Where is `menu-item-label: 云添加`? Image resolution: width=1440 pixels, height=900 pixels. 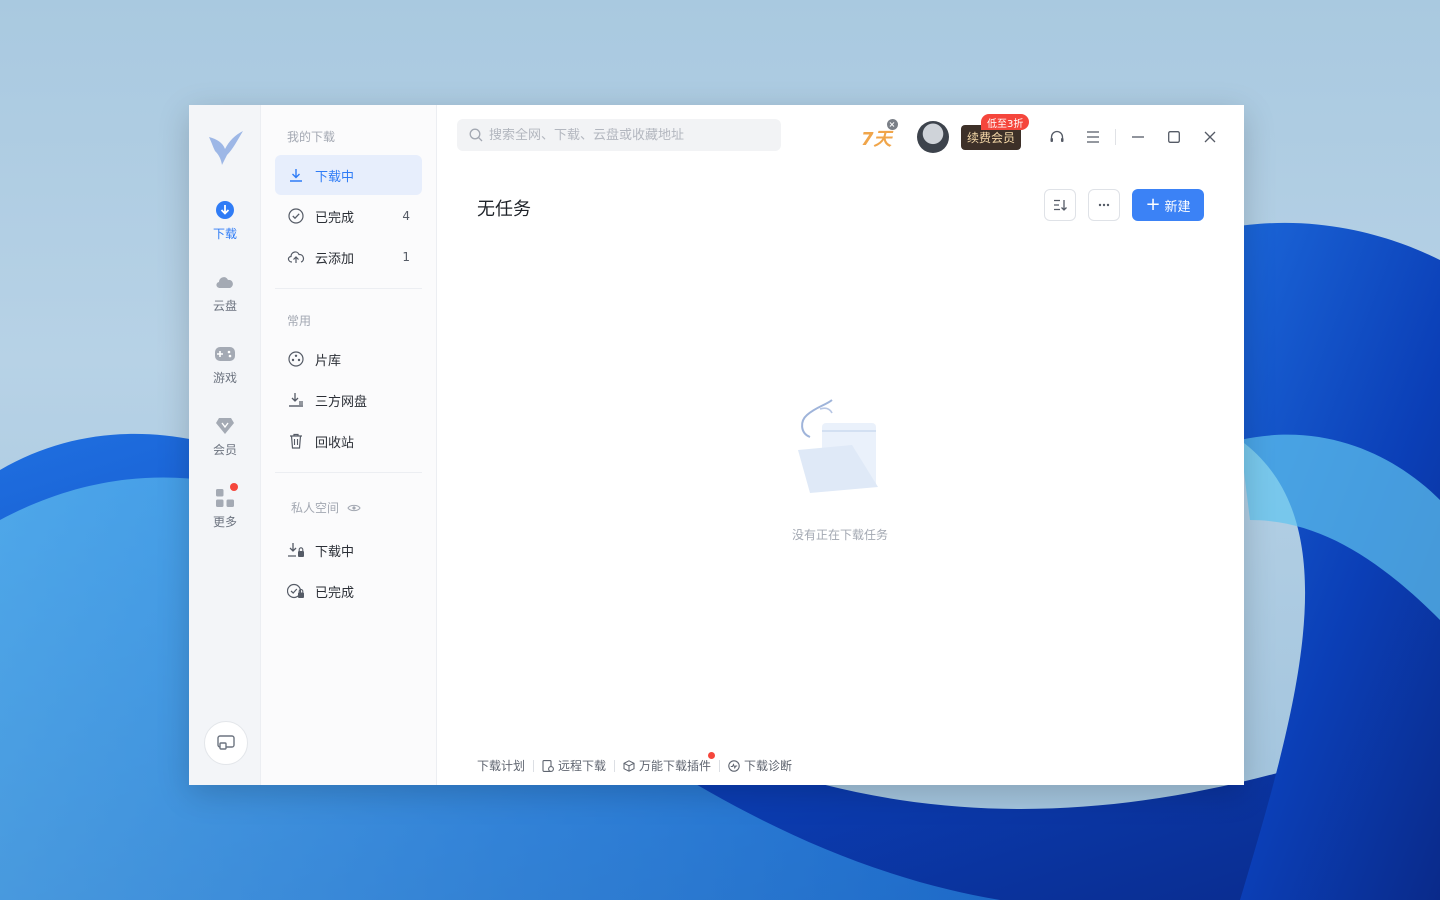 menu-item-label: 云添加 is located at coordinates (335, 259).